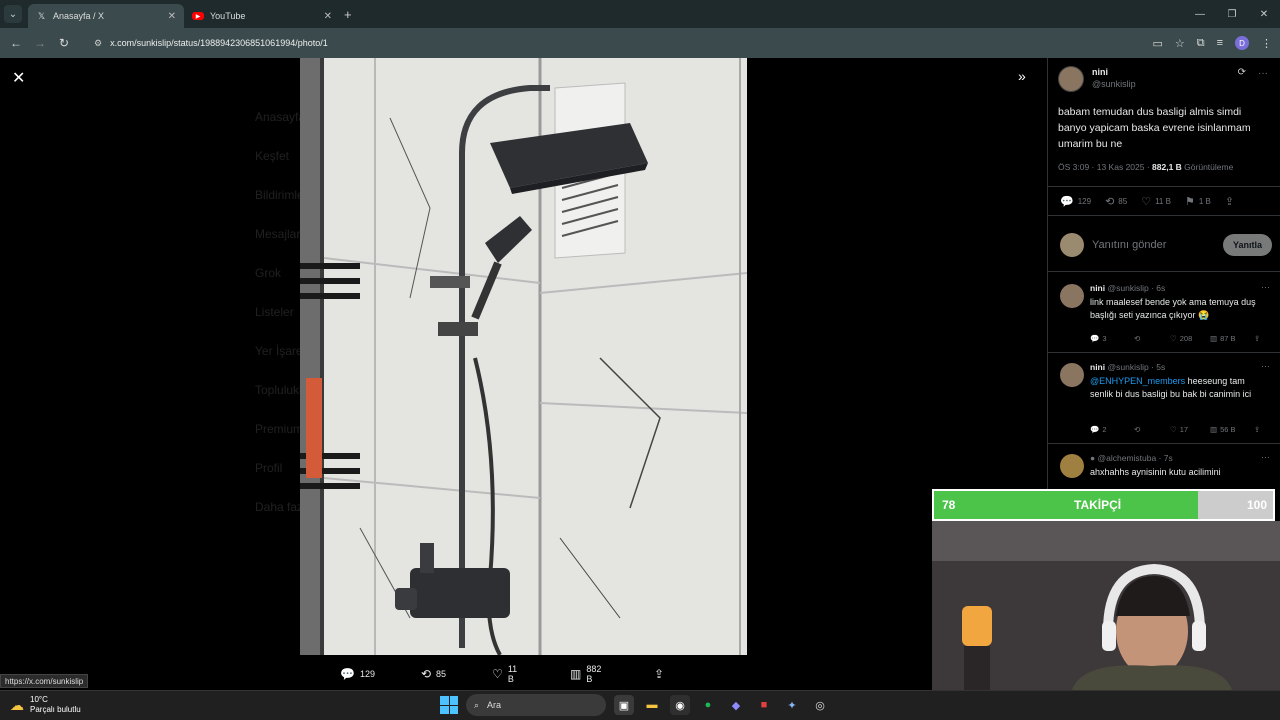 This screenshot has height=720, width=1280. Describe the element at coordinates (1232, 338) in the screenshot. I see `views-stat: ▥ 87 B` at that location.